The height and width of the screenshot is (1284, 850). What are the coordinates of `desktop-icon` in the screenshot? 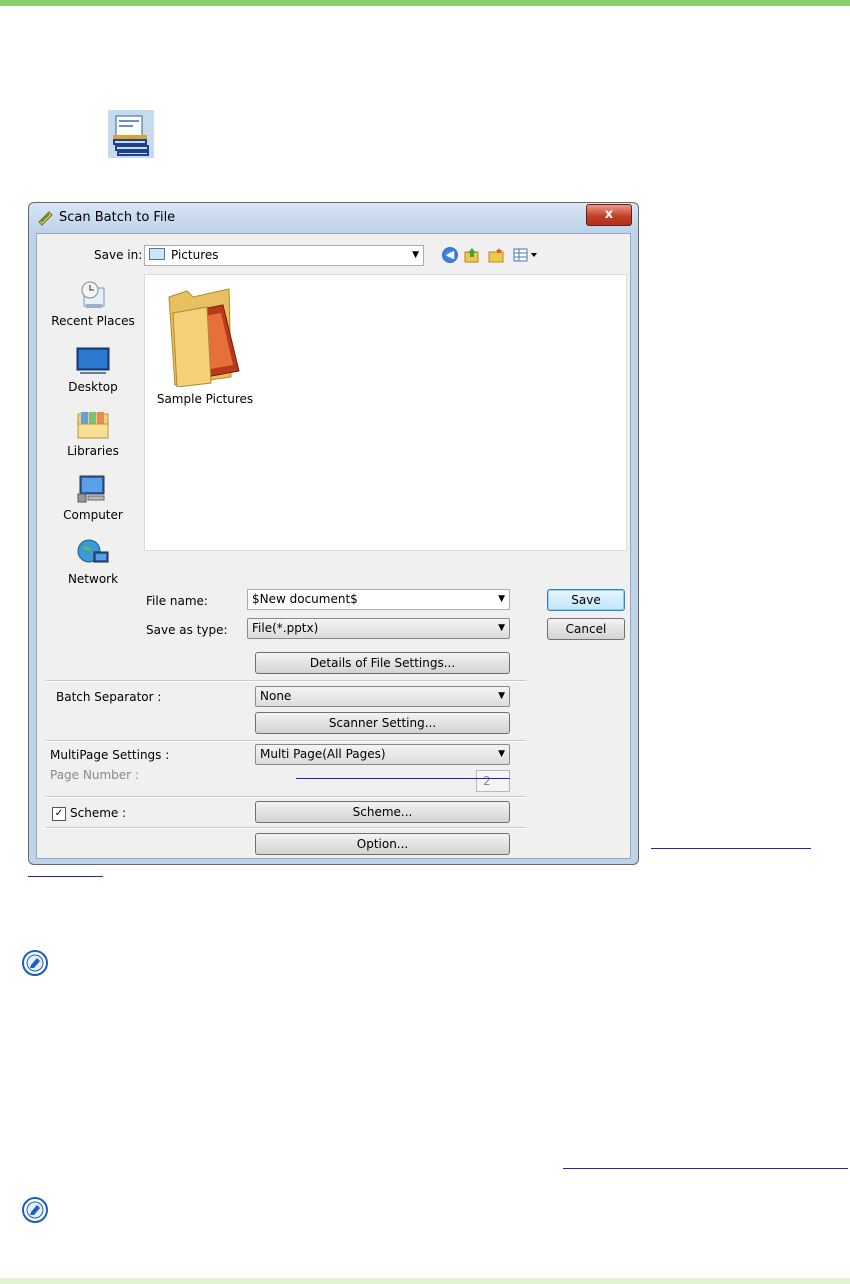 It's located at (93, 361).